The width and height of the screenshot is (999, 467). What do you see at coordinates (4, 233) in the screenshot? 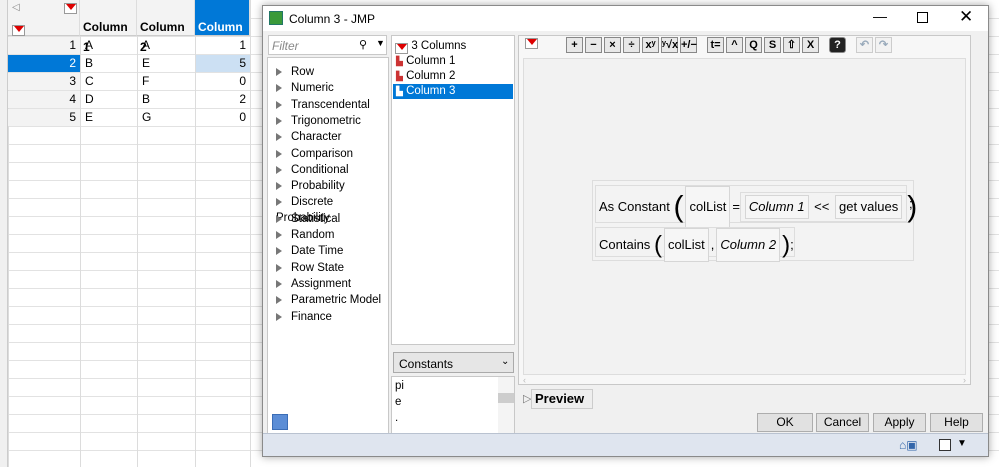
I see `table-left-panel` at bounding box center [4, 233].